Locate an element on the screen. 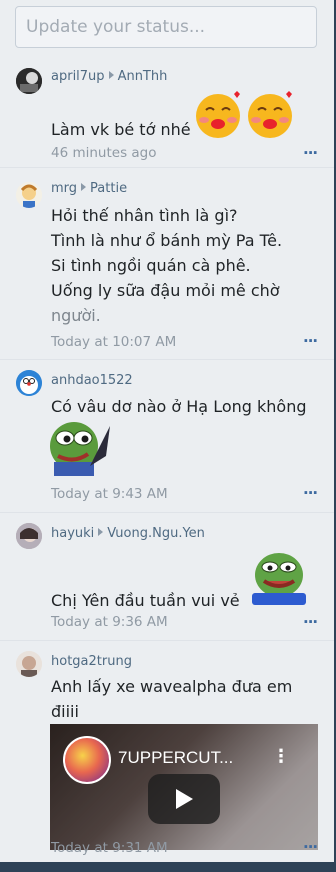 Image resolution: width=336 pixels, height=872 pixels. post-meta: hotga2trung is located at coordinates (91, 661).